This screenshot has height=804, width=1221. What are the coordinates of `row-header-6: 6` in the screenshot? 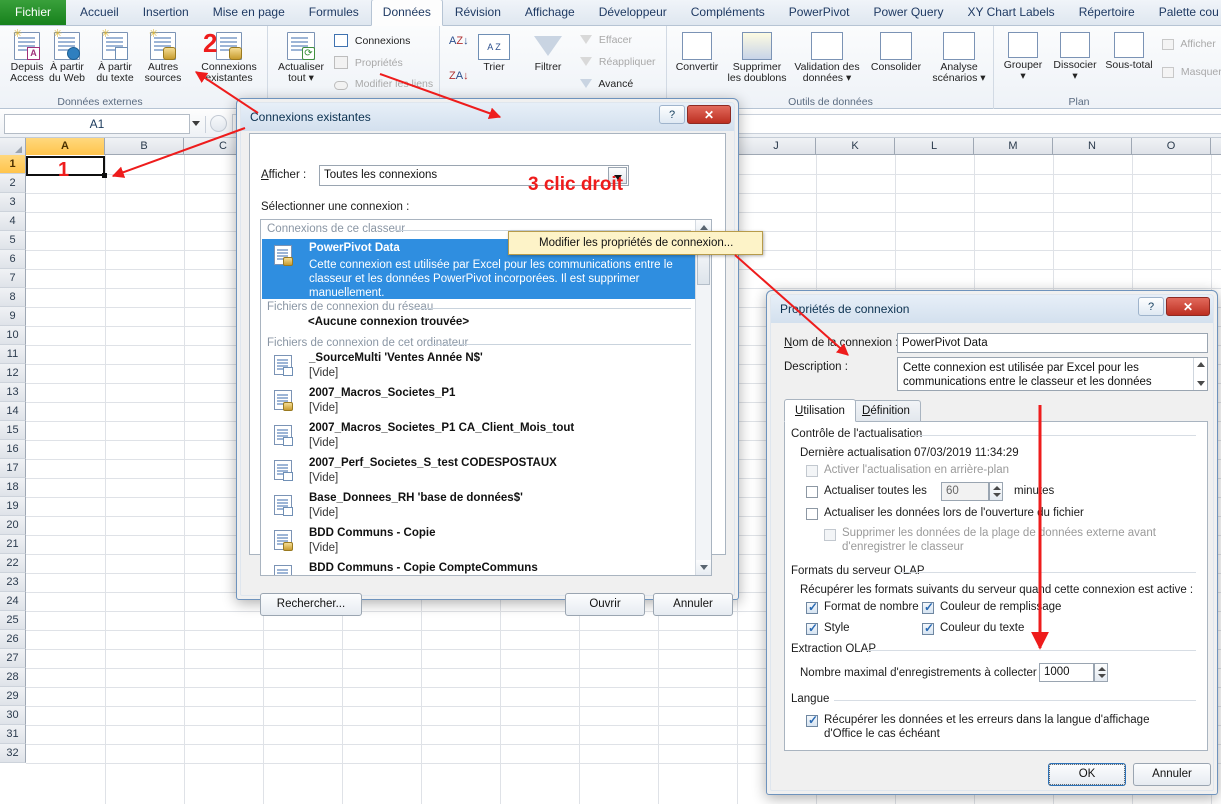 It's located at (13, 259).